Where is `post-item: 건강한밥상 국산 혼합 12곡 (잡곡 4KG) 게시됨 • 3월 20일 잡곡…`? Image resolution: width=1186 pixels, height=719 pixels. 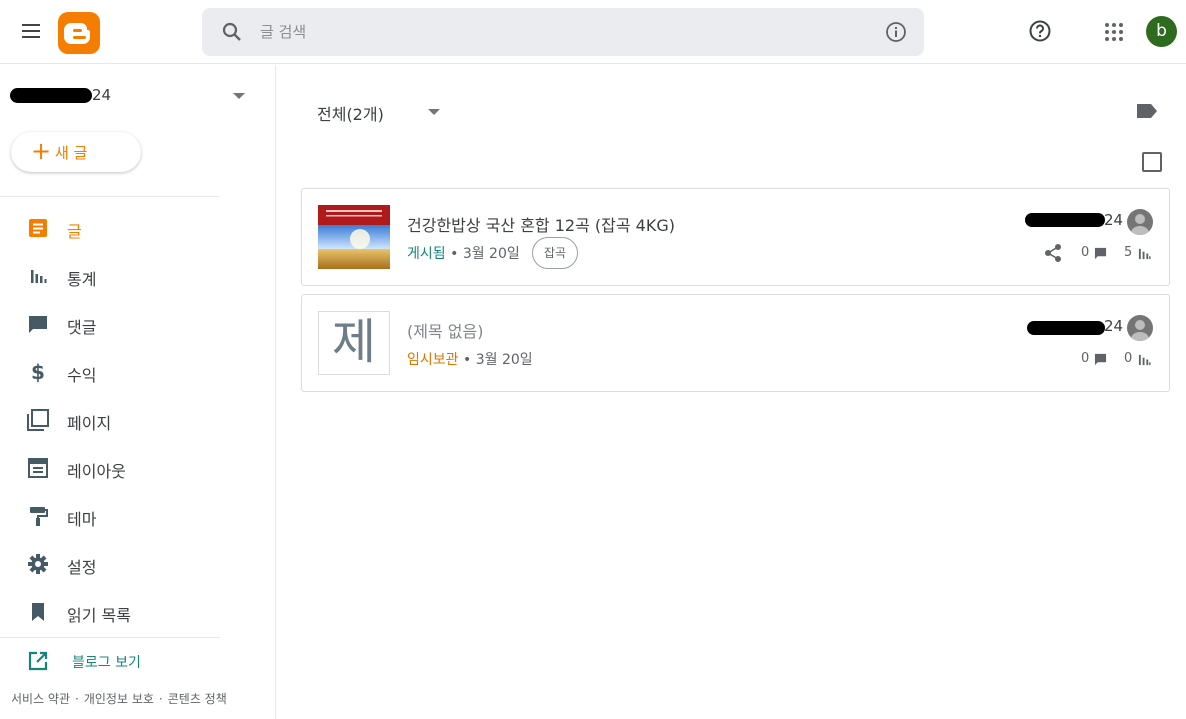 post-item: 건강한밥상 국산 혼합 12곡 (잡곡 4KG) 게시됨 • 3월 20일 잡곡… is located at coordinates (735, 237).